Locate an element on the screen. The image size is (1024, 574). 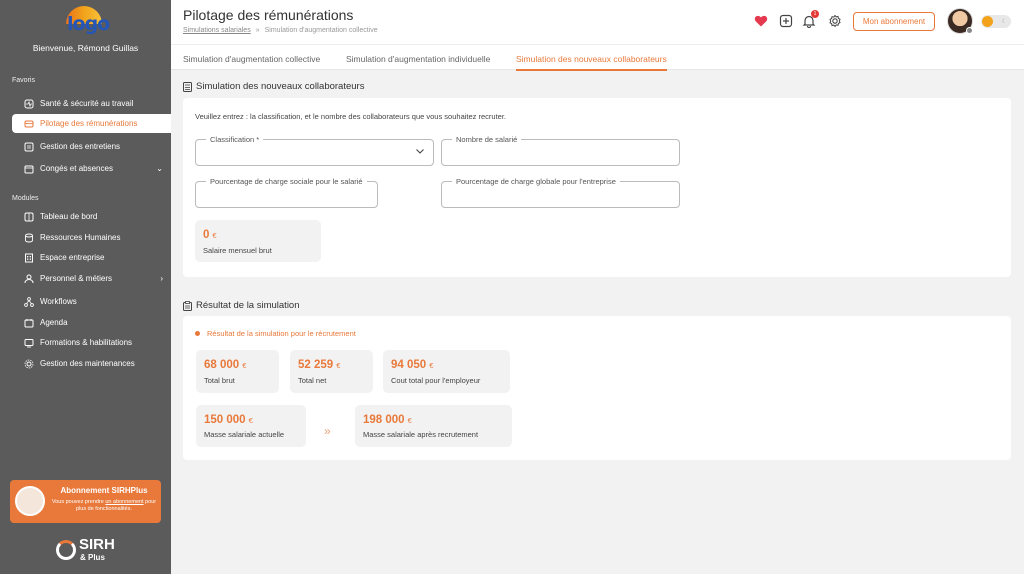
agenda-icon is located at coordinates (29, 323).